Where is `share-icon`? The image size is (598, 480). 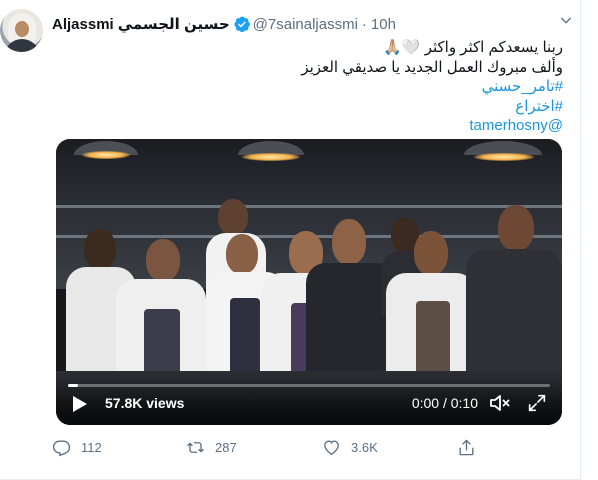
share-icon is located at coordinates (466, 447).